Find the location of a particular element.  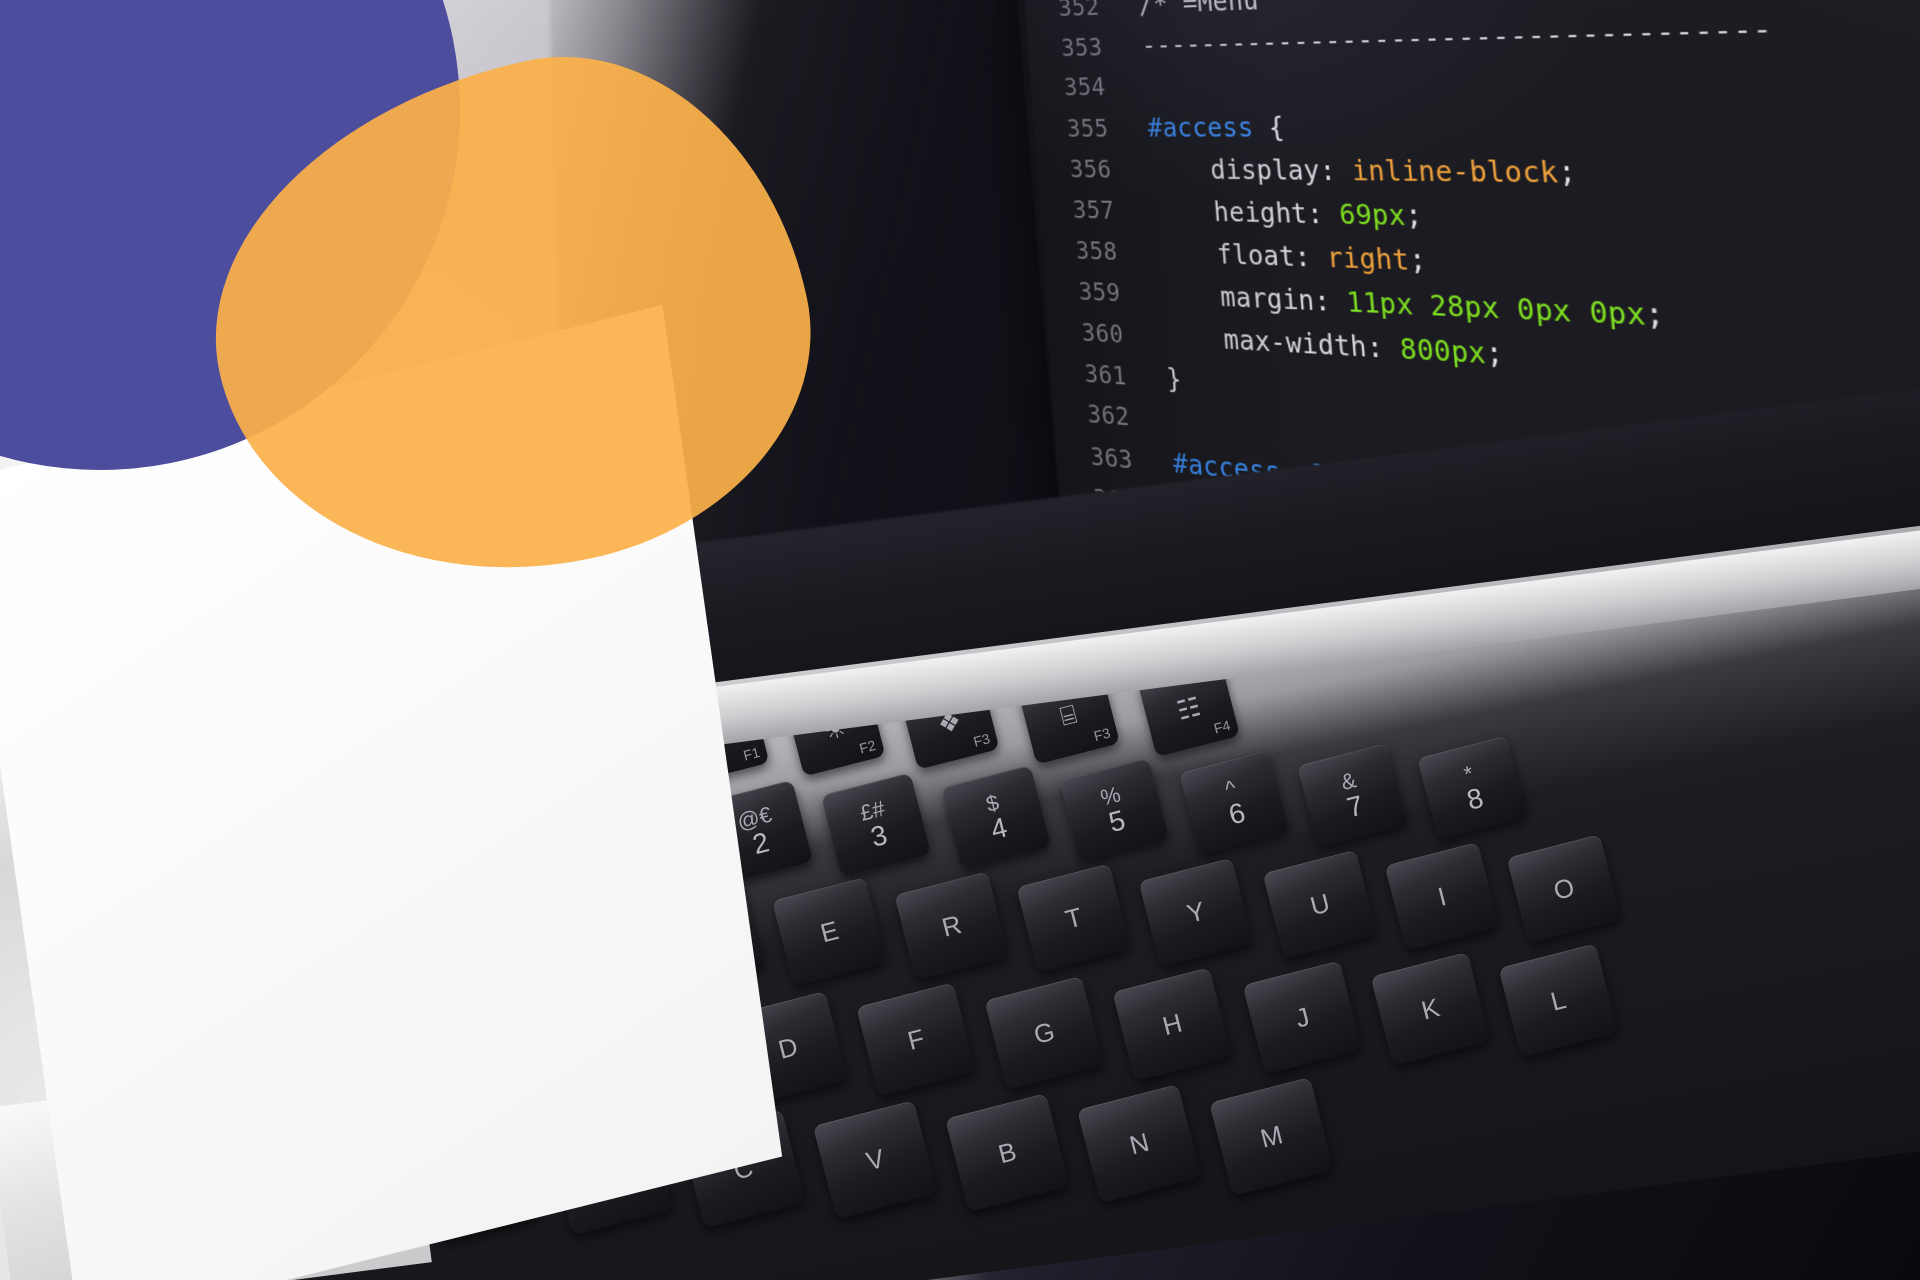

key-legend-lower: 6 is located at coordinates (1237, 813).